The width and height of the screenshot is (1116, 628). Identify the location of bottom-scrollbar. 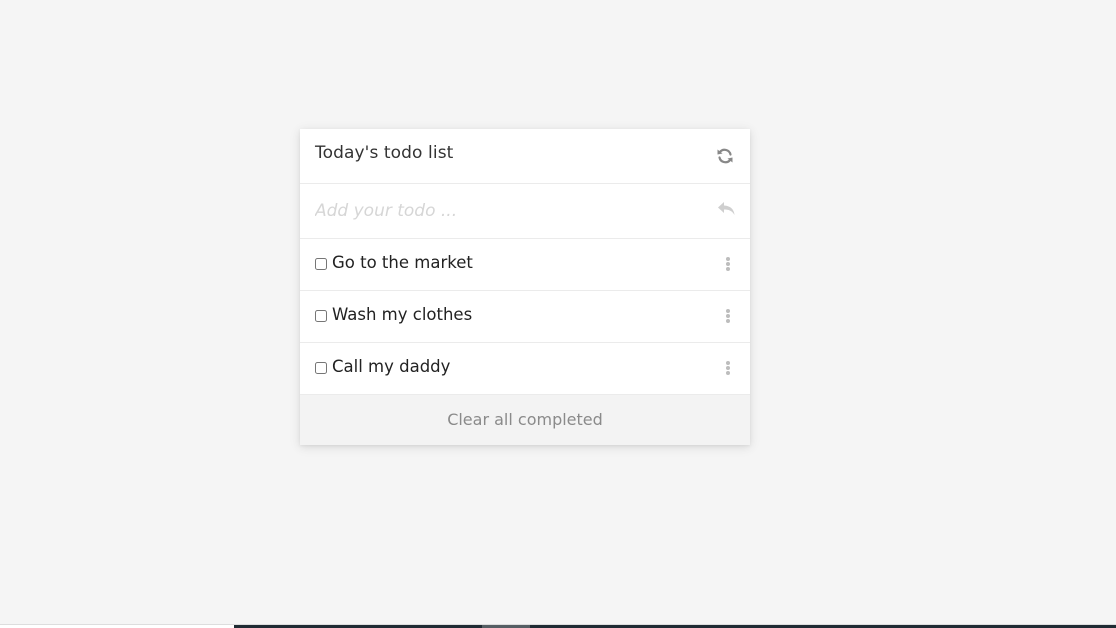
(558, 626).